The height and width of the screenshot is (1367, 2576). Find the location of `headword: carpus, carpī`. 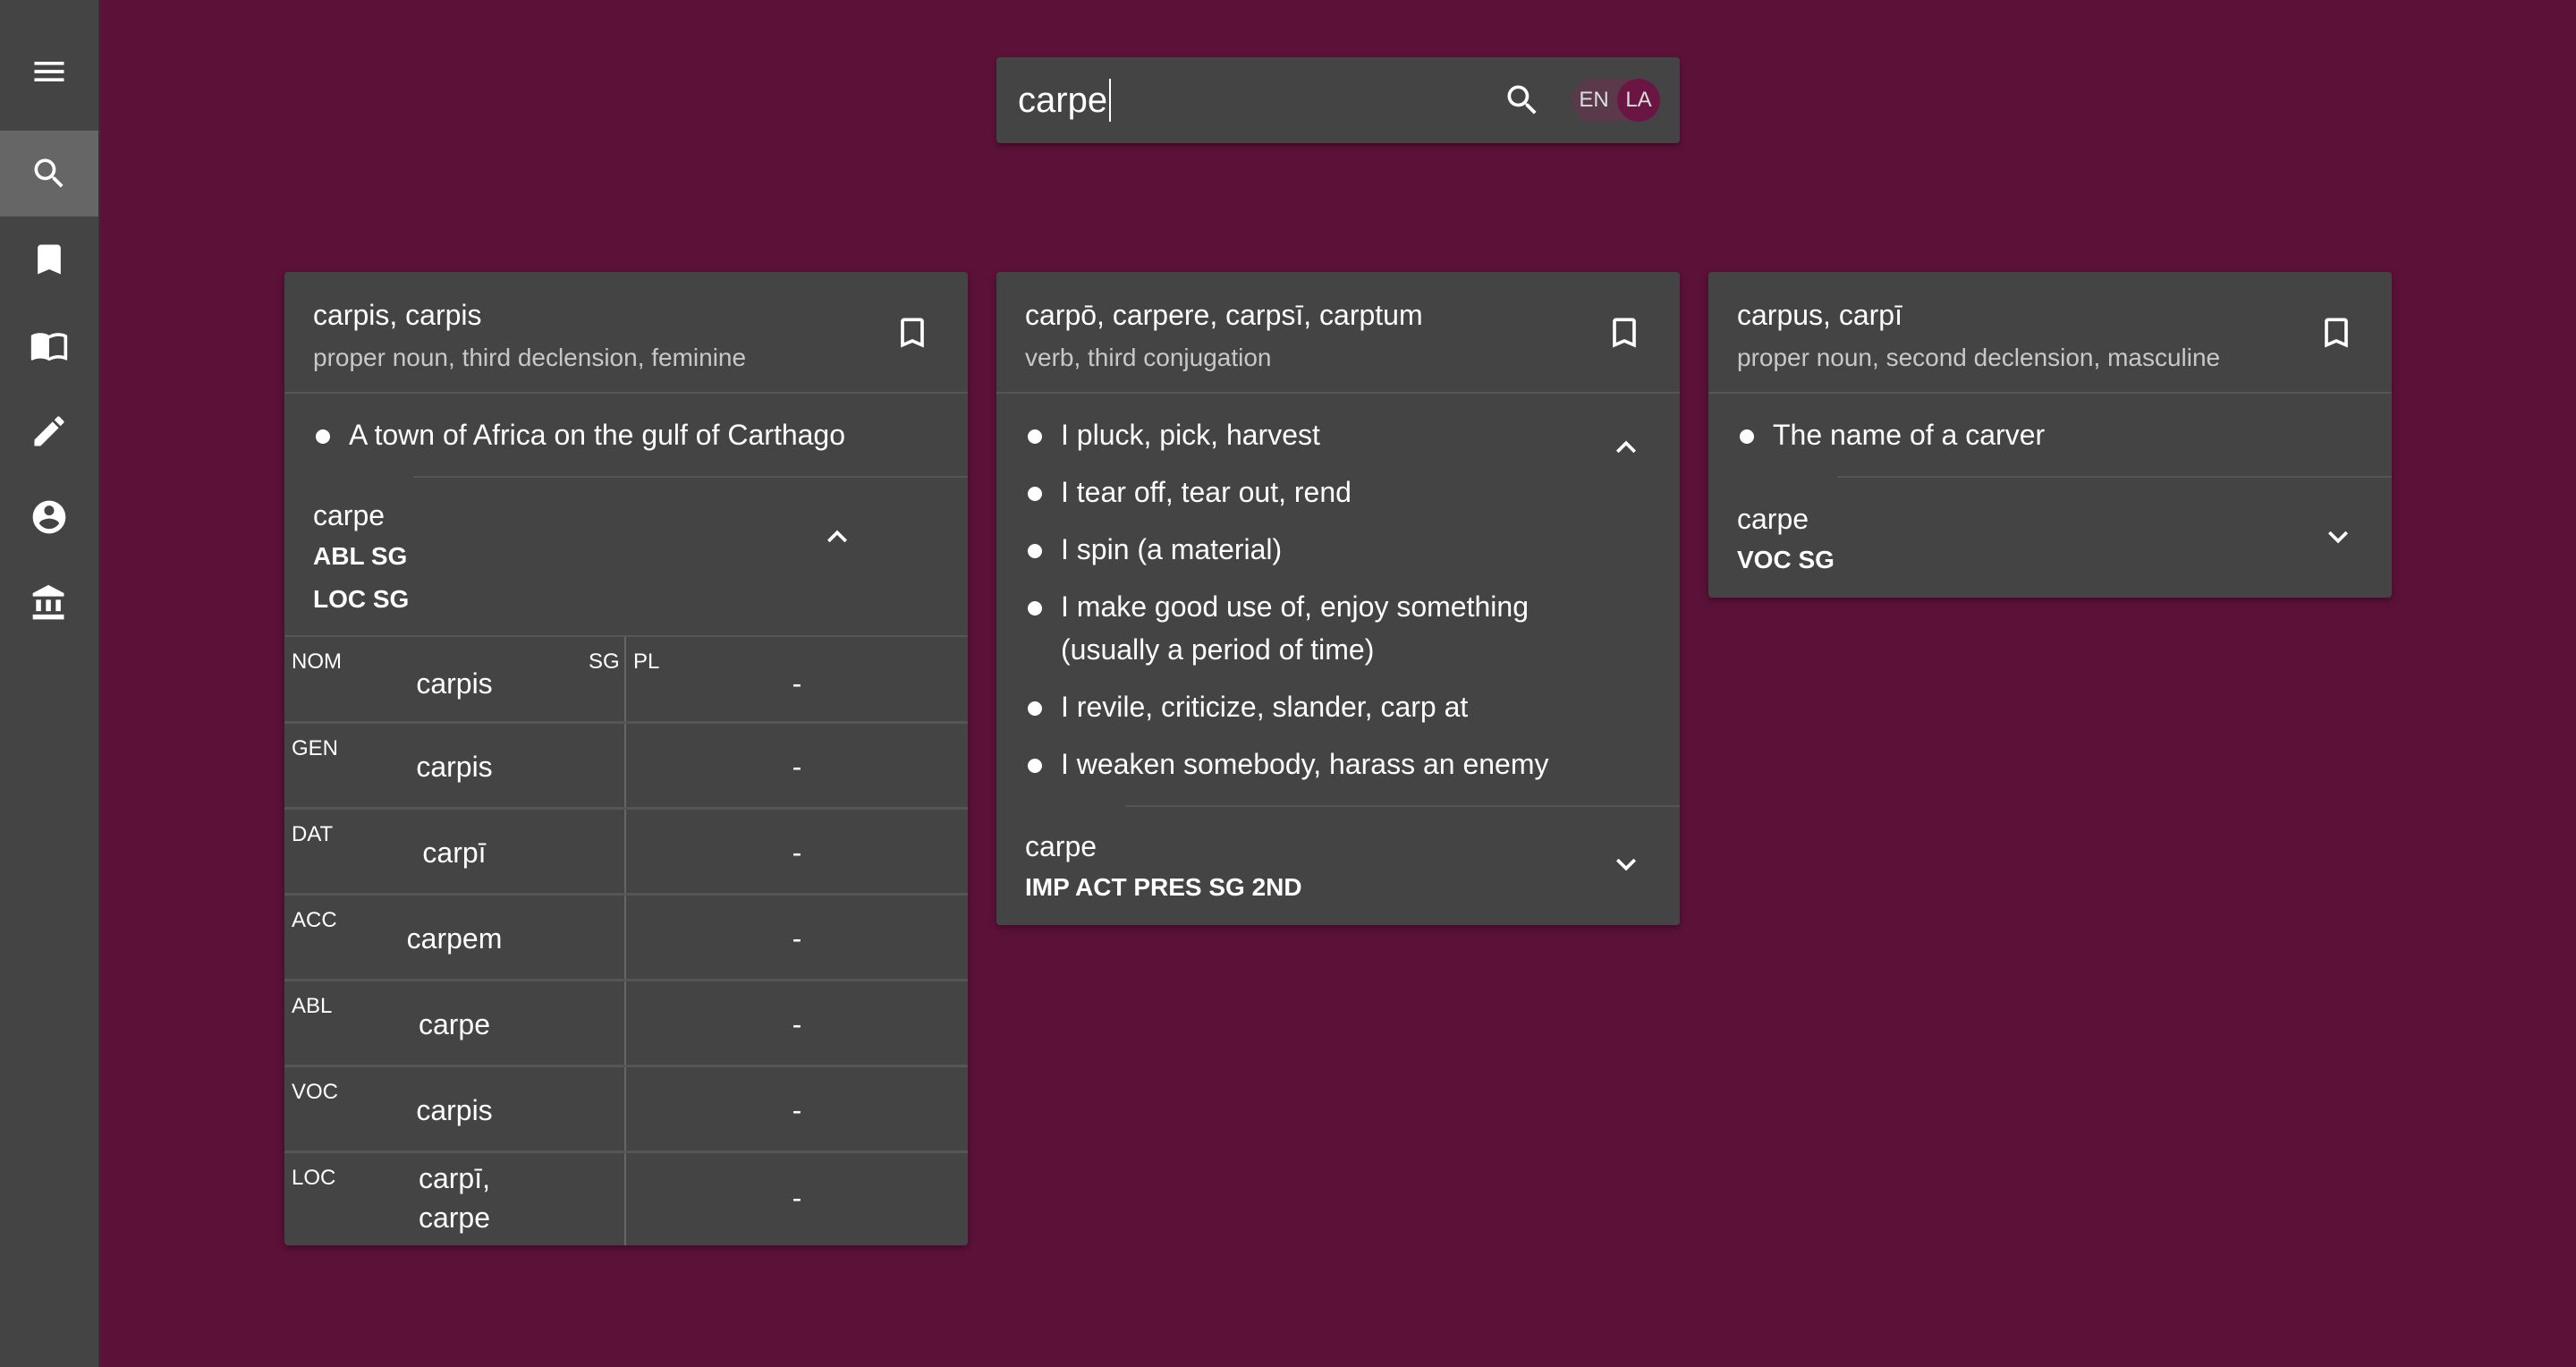

headword: carpus, carpī is located at coordinates (1819, 315).